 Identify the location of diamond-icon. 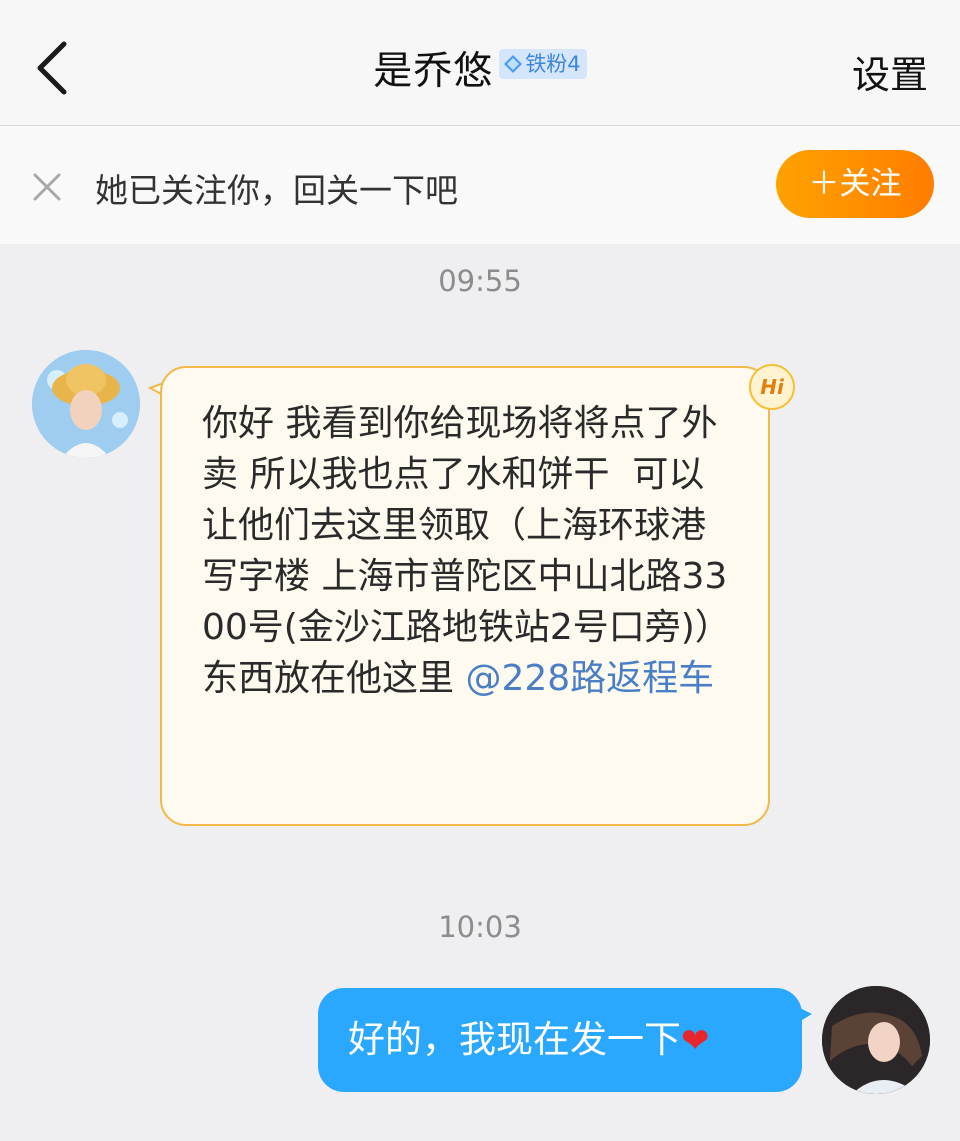
(513, 64).